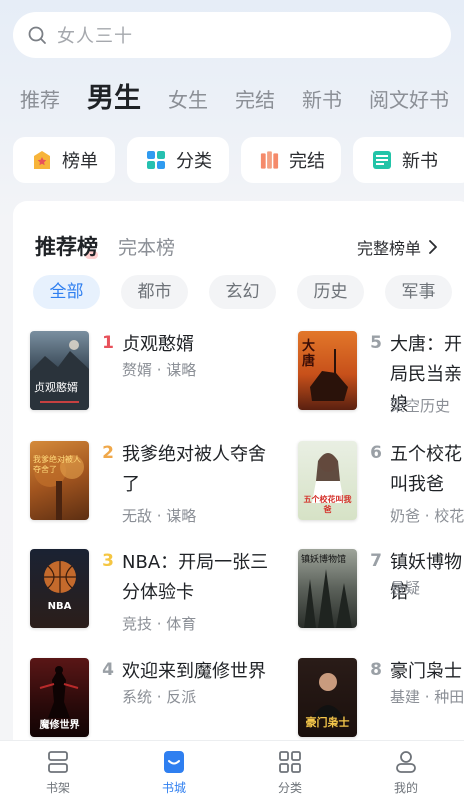 This screenshot has height=800, width=464. I want to click on nav-bookstore: 书城, so click(174, 770).